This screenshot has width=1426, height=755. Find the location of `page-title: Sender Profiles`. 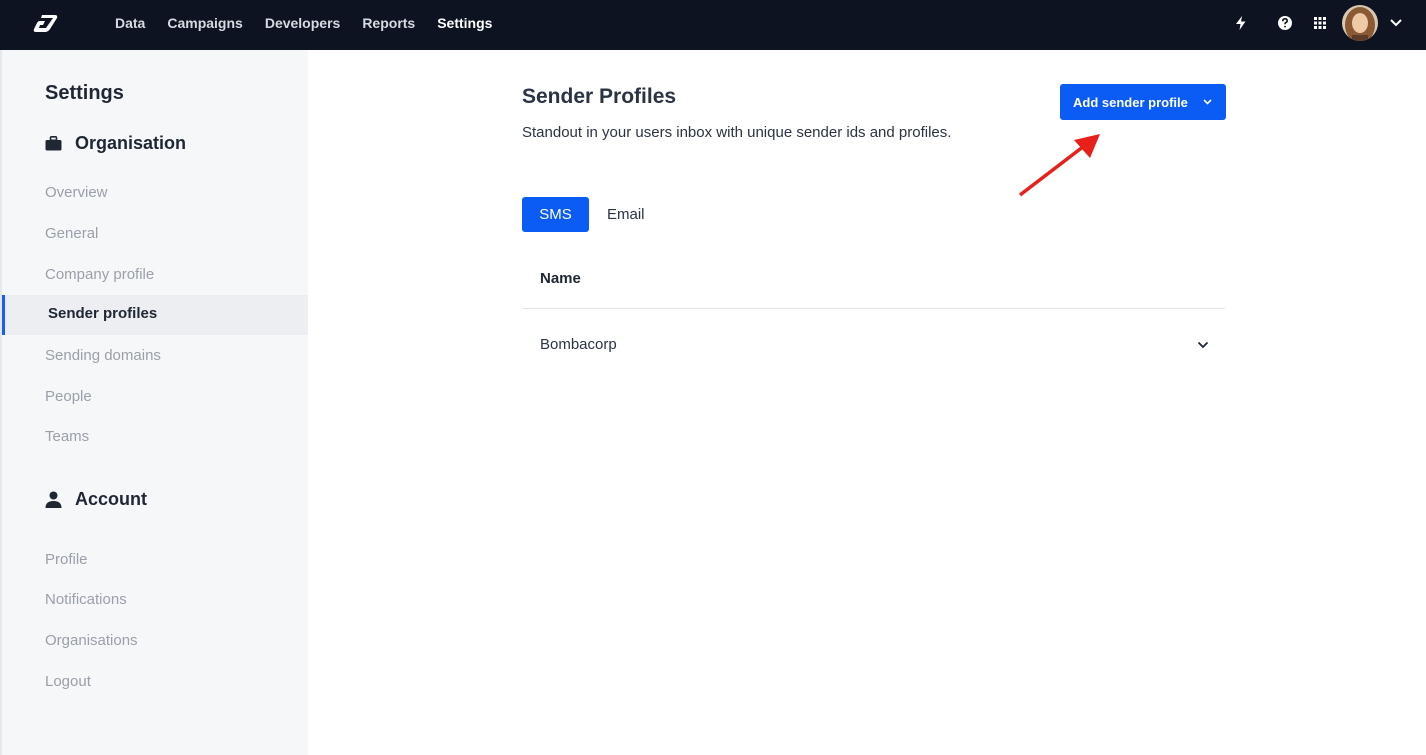

page-title: Sender Profiles is located at coordinates (599, 96).